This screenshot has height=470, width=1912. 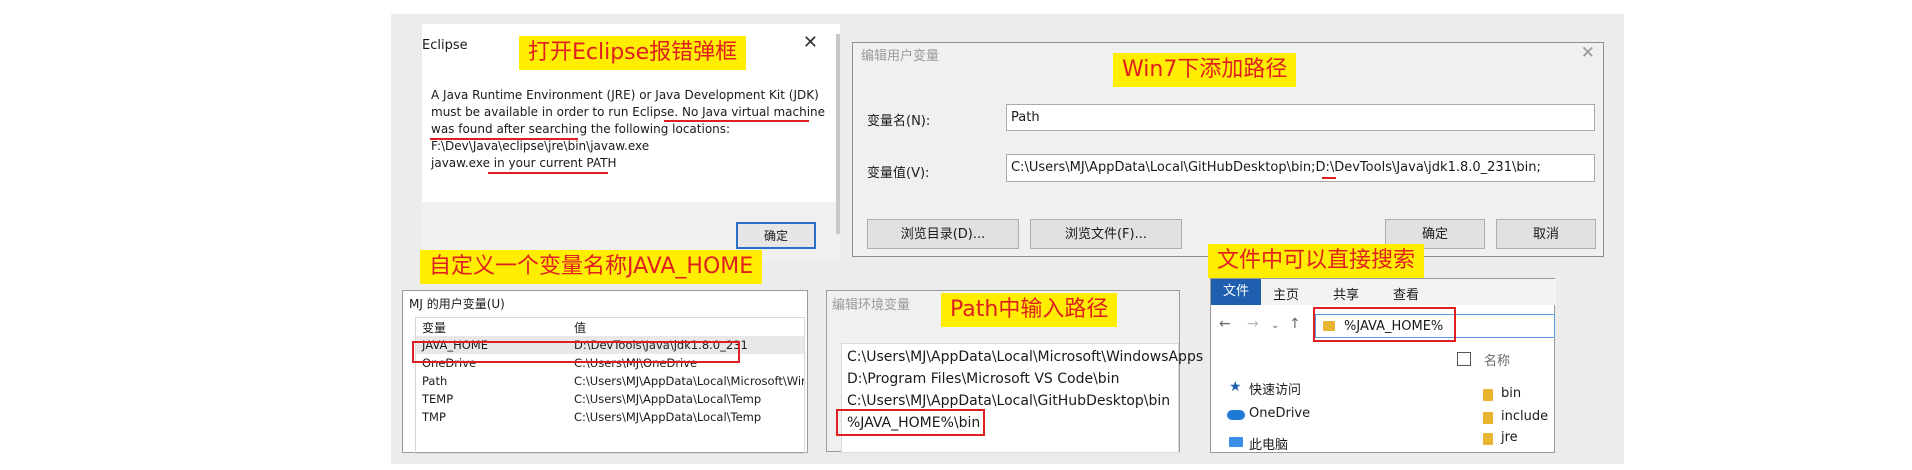 I want to click on variable-value-label: 变量值(V):, so click(x=898, y=173).